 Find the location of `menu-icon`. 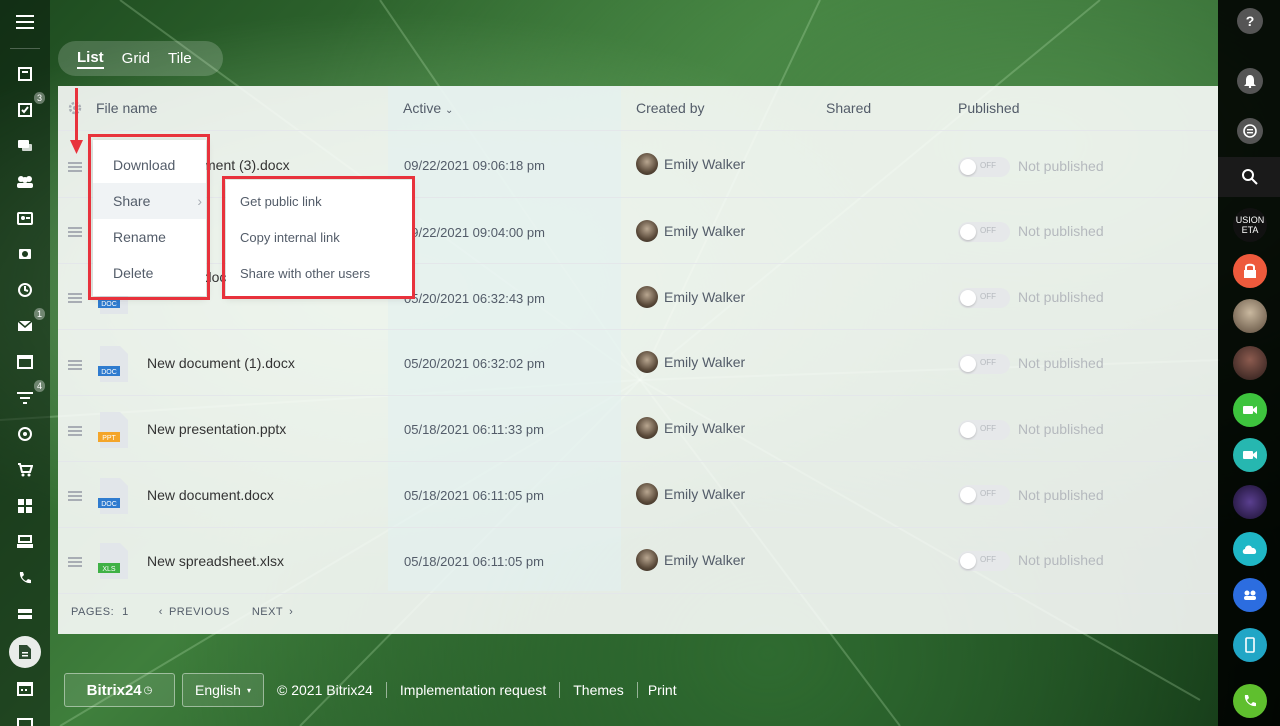

menu-icon is located at coordinates (25, 22).